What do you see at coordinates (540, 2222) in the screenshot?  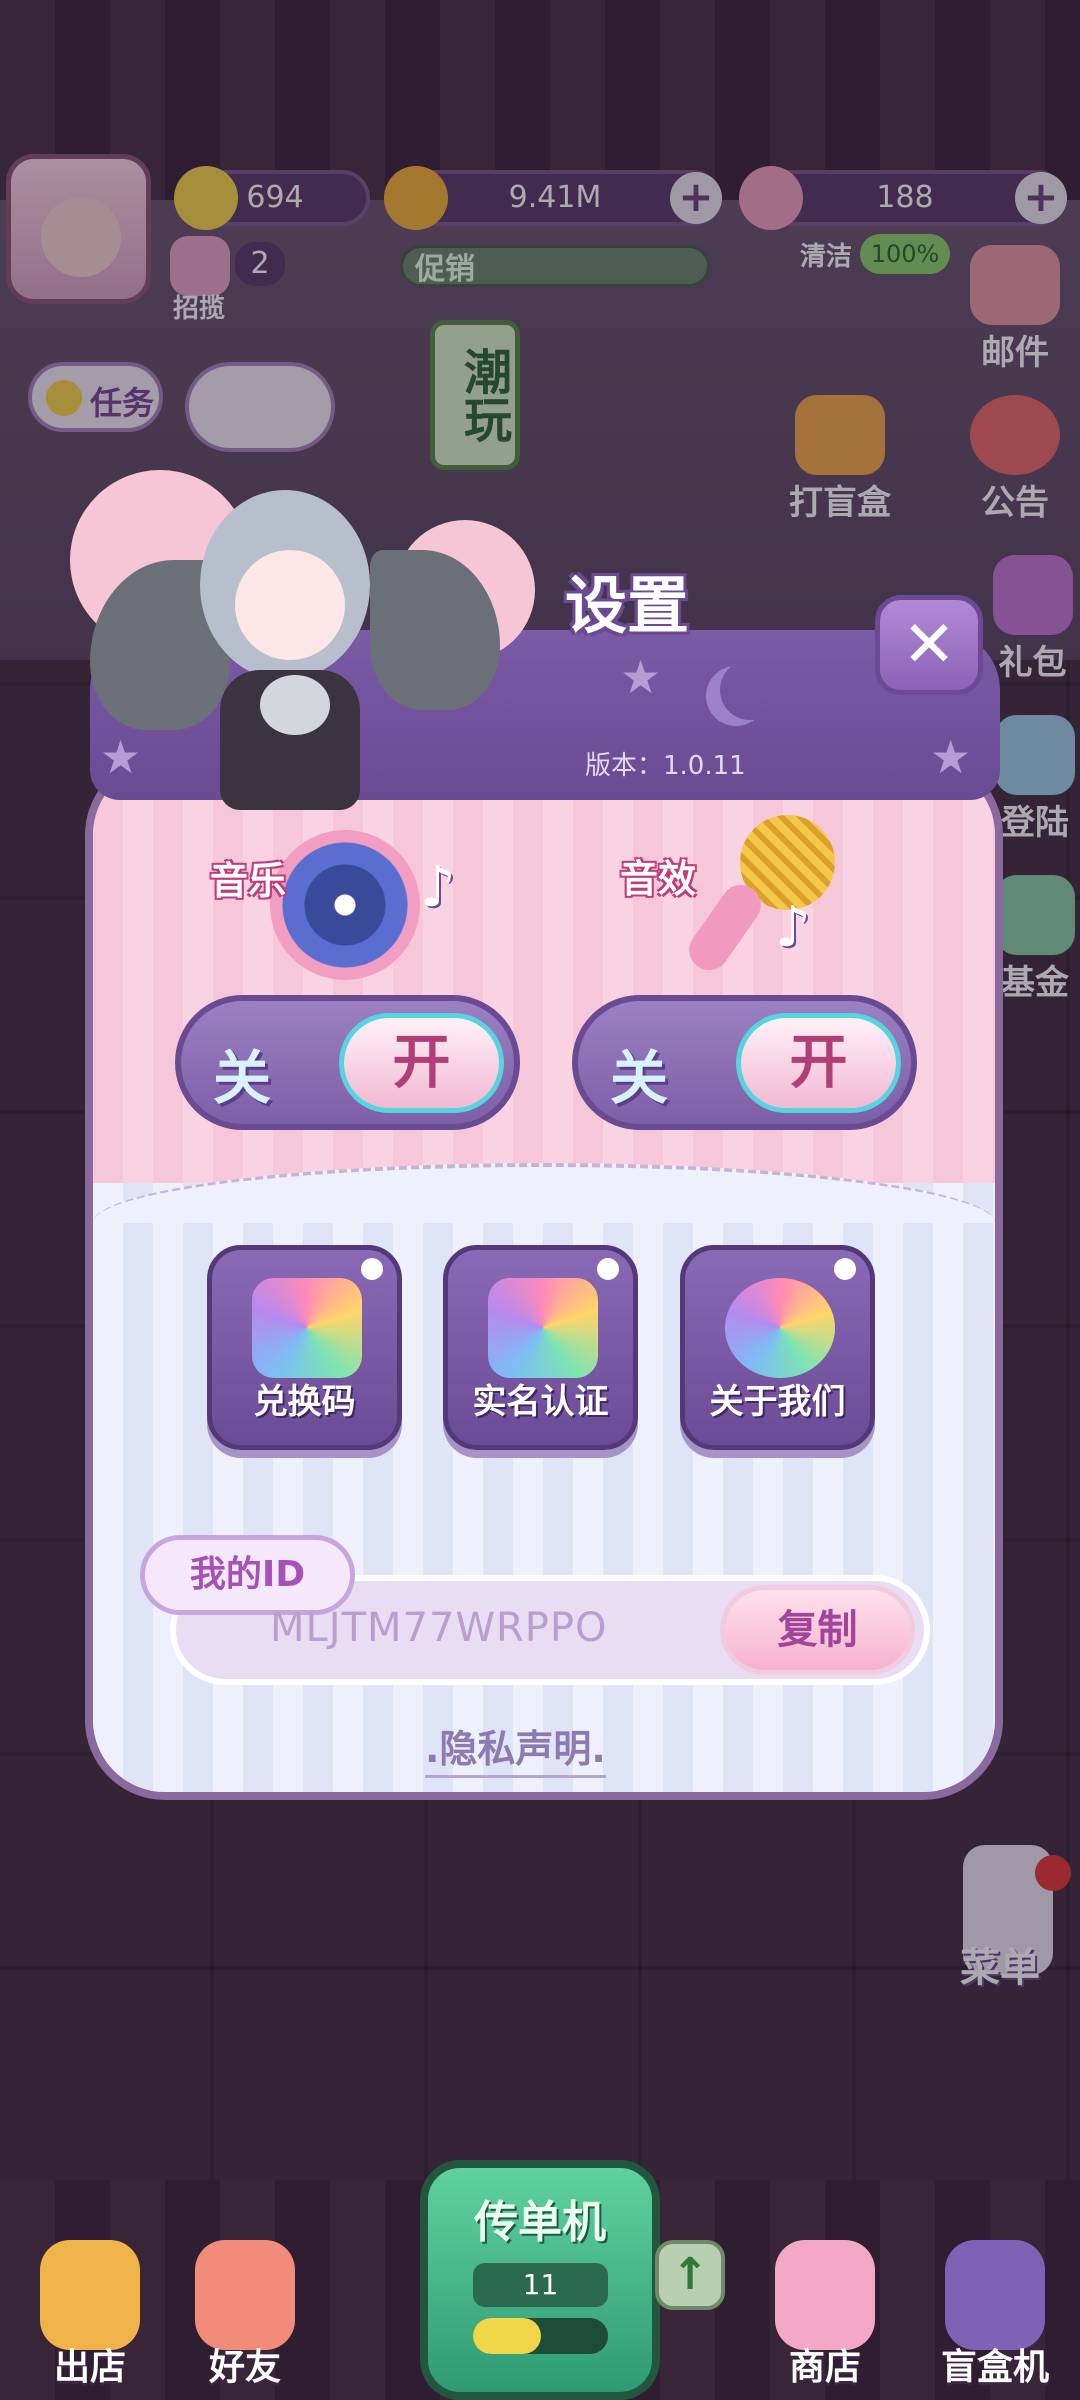 I see `flyer-label: 传单机` at bounding box center [540, 2222].